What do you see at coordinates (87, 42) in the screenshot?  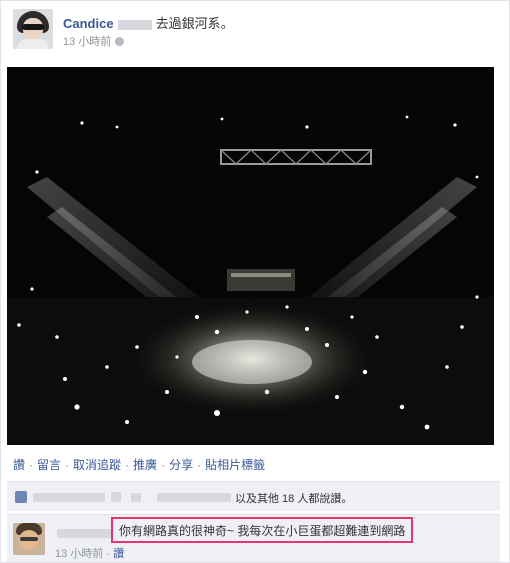 I see `story-timestamp: 13 小時前` at bounding box center [87, 42].